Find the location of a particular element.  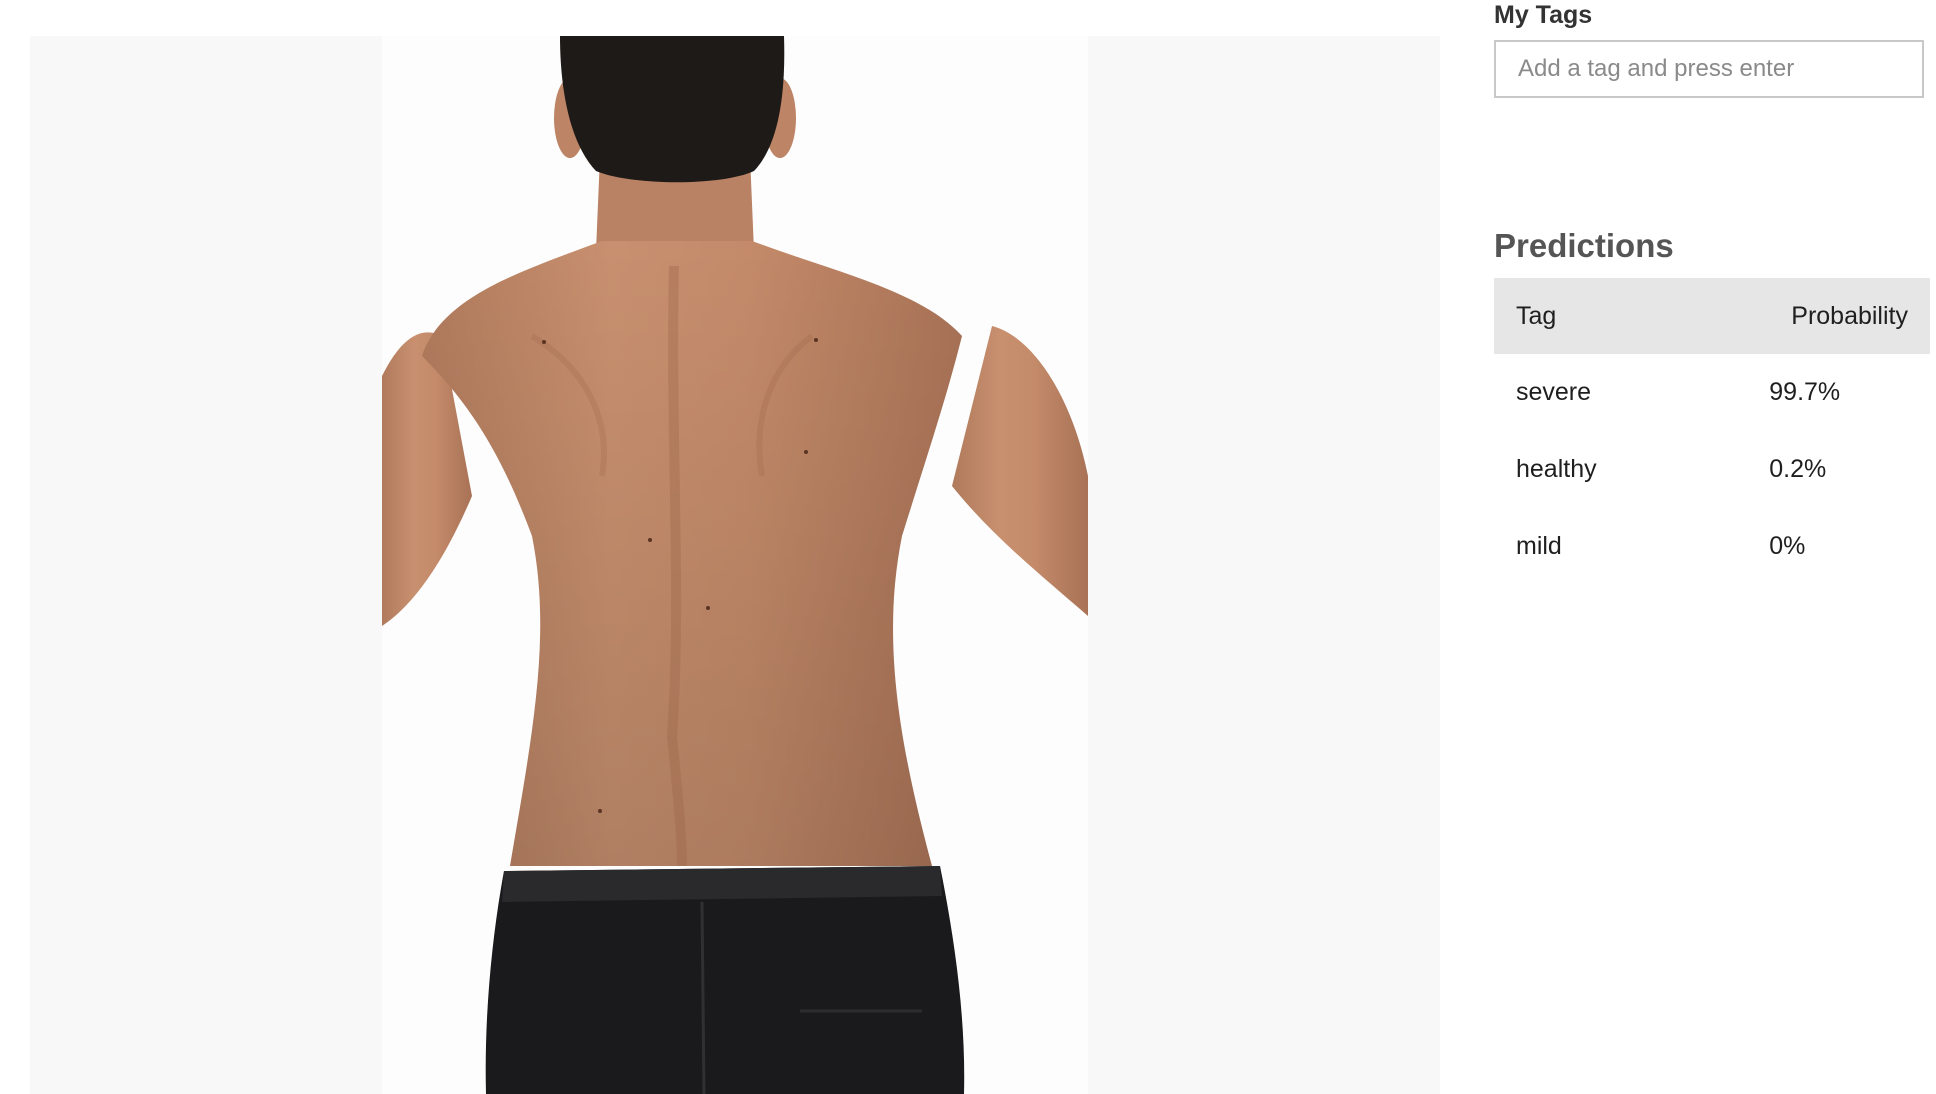

table-row: mild 0% is located at coordinates (1712, 546).